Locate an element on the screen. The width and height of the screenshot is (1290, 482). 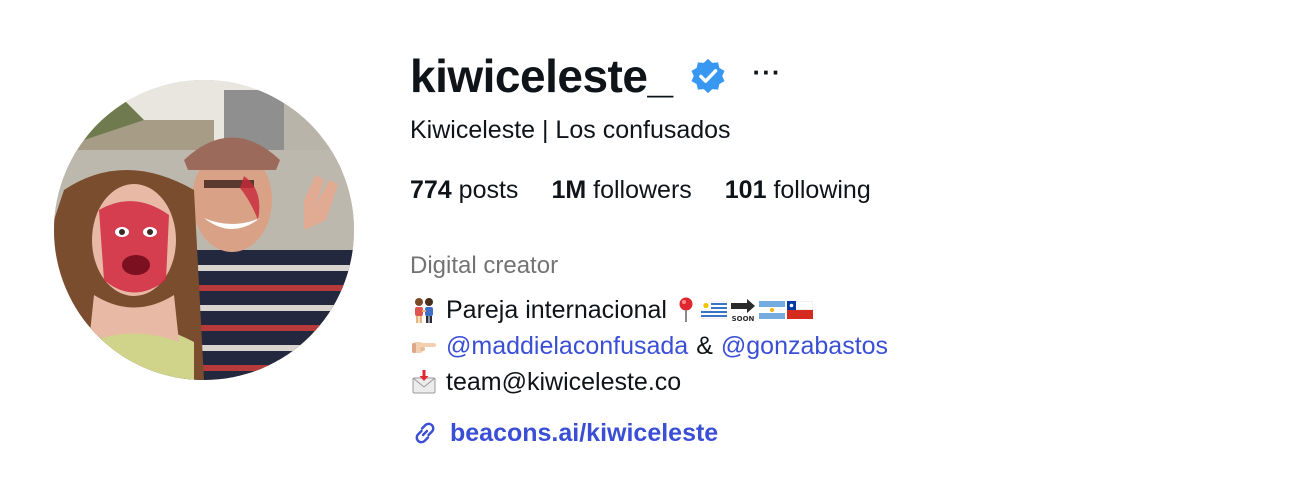
following-stat: 101 following is located at coordinates (798, 190).